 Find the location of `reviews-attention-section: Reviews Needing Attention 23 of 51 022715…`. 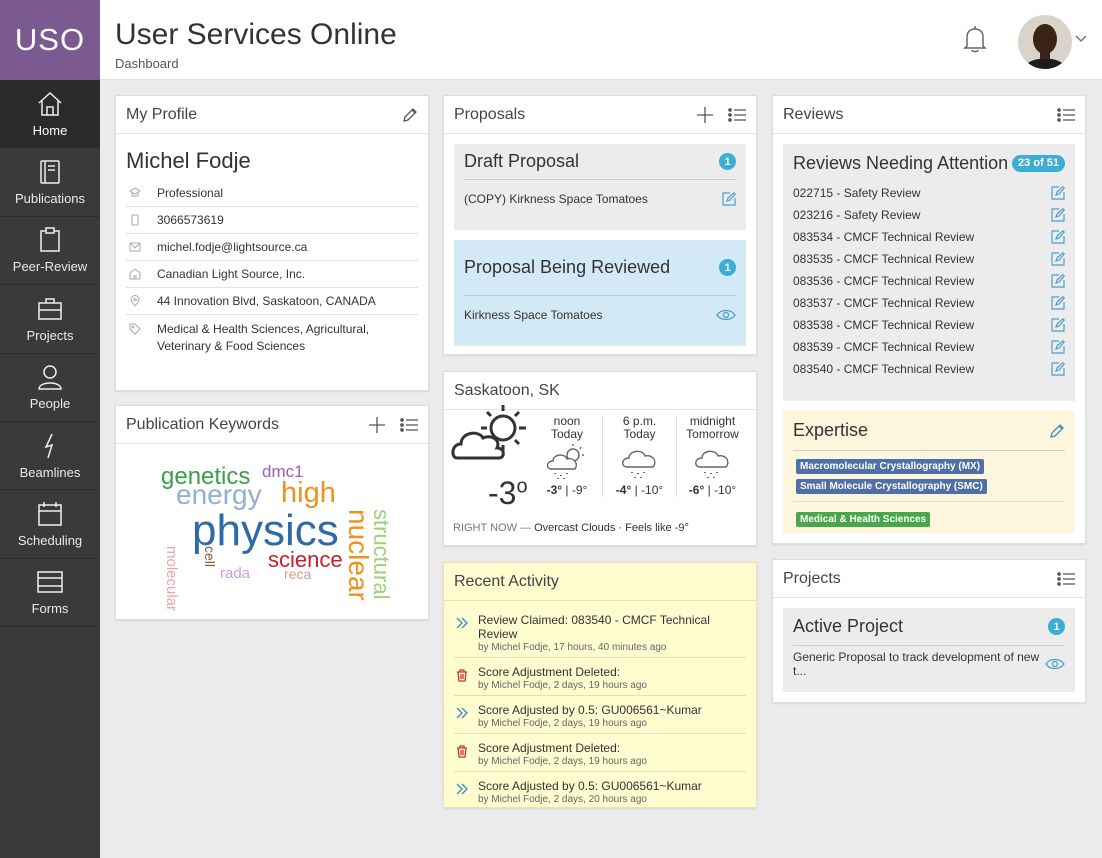

reviews-attention-section: Reviews Needing Attention 23 of 51 022715… is located at coordinates (929, 272).